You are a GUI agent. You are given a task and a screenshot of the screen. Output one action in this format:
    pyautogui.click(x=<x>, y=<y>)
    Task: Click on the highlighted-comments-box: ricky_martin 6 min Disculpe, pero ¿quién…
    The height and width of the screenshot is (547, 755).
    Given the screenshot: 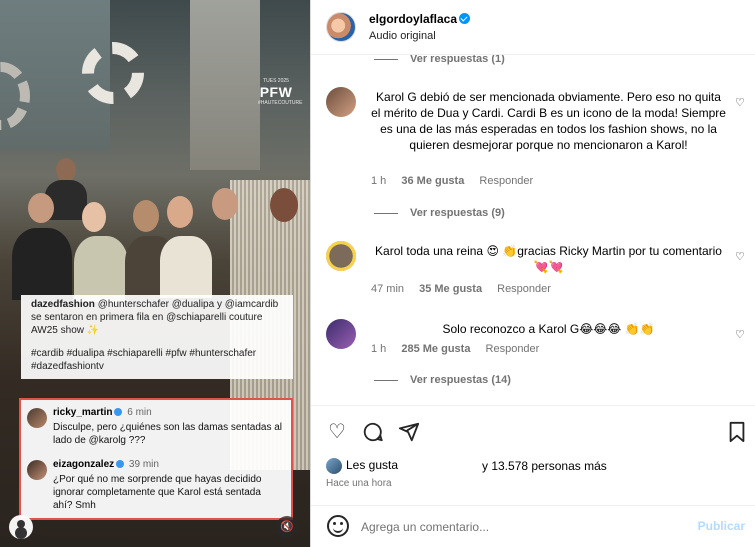 What is the action you would take?
    pyautogui.click(x=156, y=459)
    